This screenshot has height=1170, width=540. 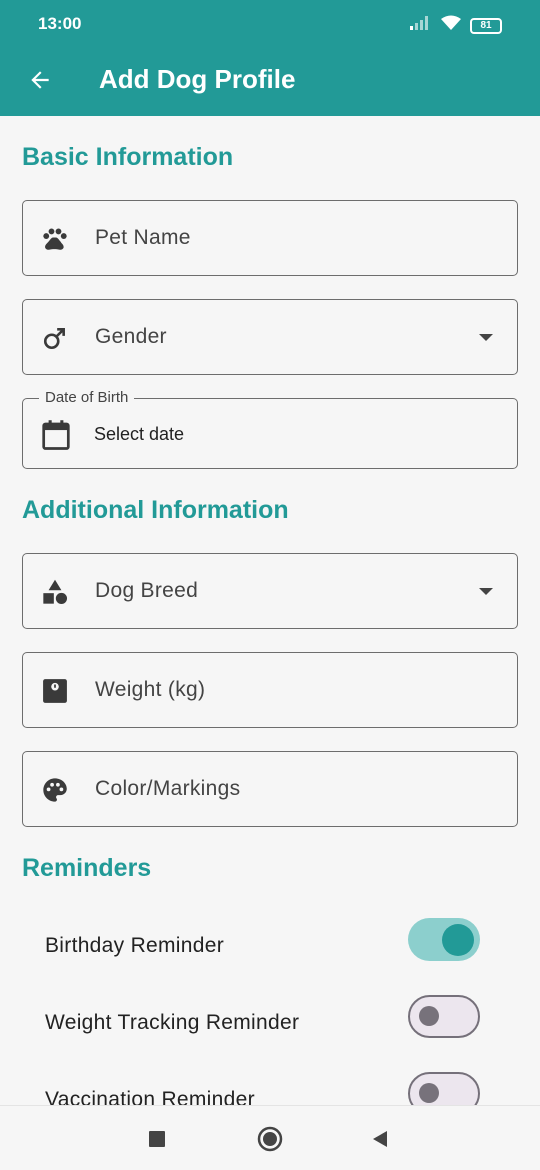 I want to click on palette-icon, so click(x=55, y=790).